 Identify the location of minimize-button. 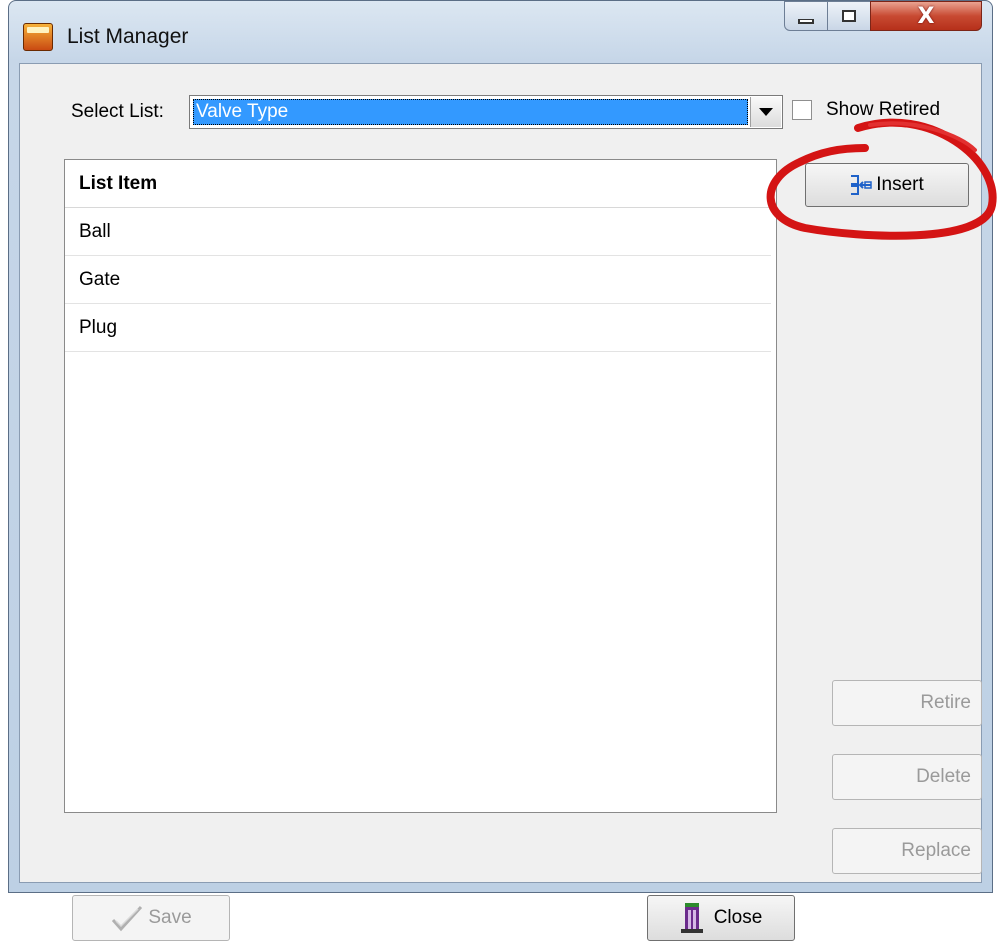
(806, 16).